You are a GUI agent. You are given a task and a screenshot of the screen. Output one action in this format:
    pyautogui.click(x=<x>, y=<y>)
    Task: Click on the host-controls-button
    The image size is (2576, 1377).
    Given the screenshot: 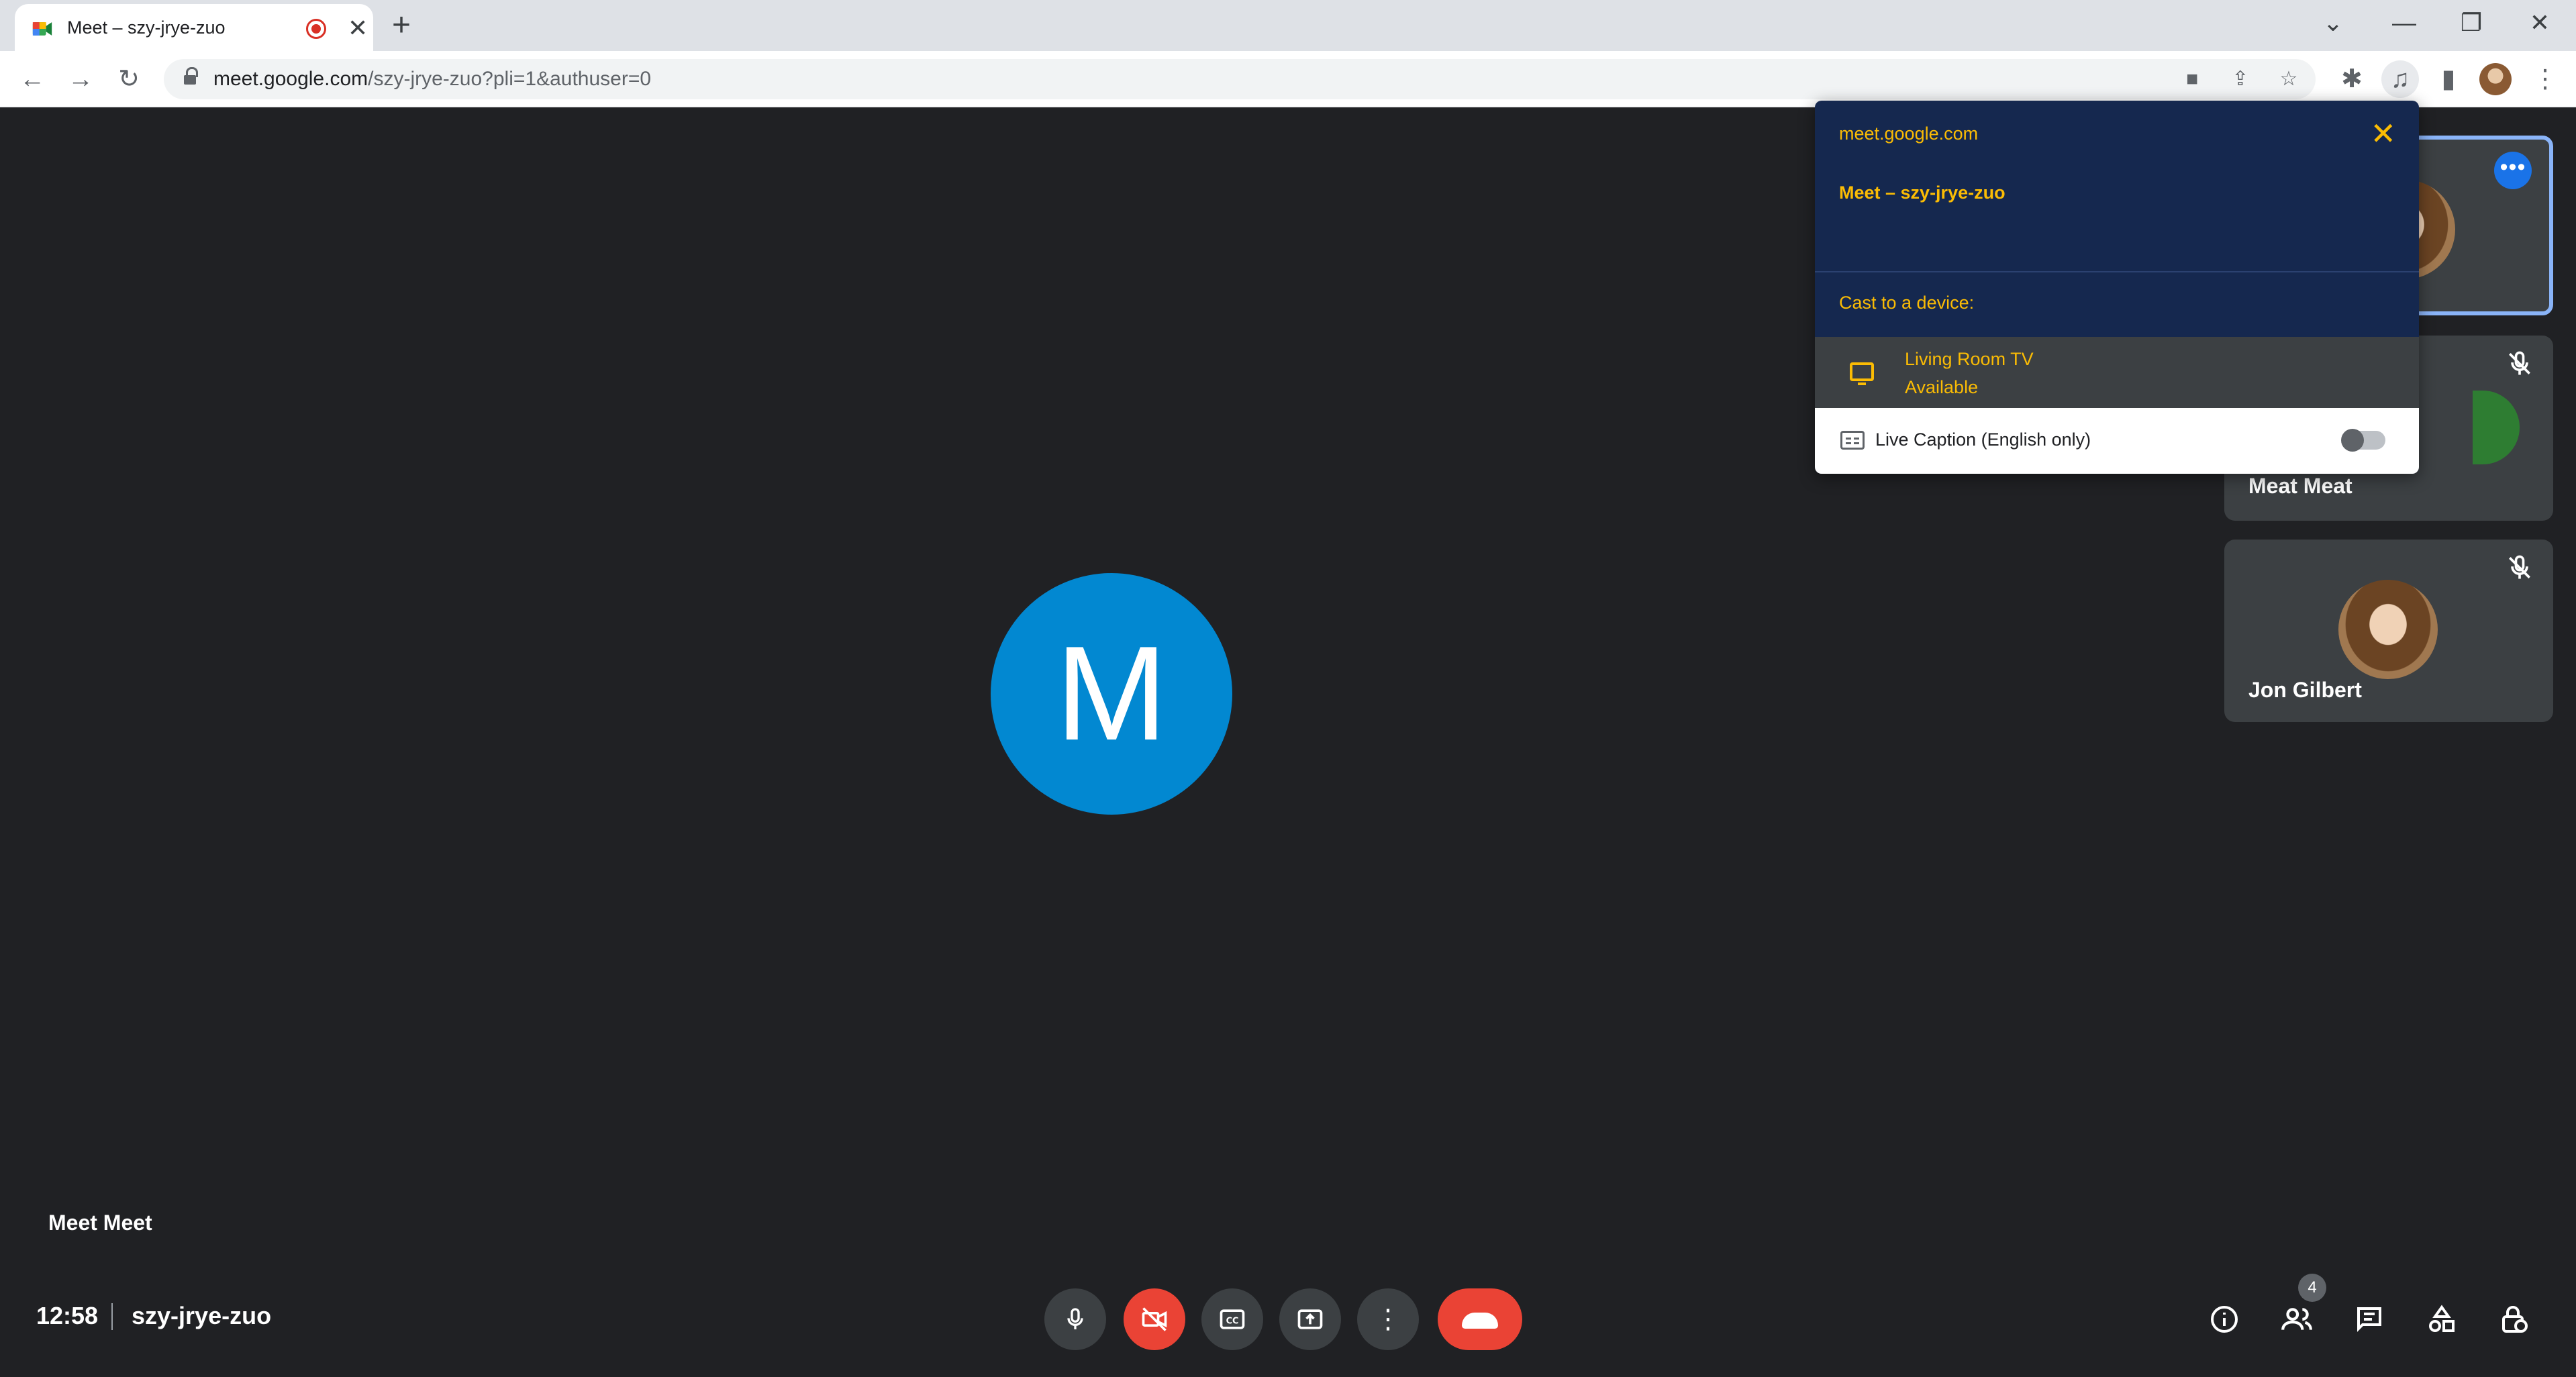 What is the action you would take?
    pyautogui.click(x=2514, y=1319)
    